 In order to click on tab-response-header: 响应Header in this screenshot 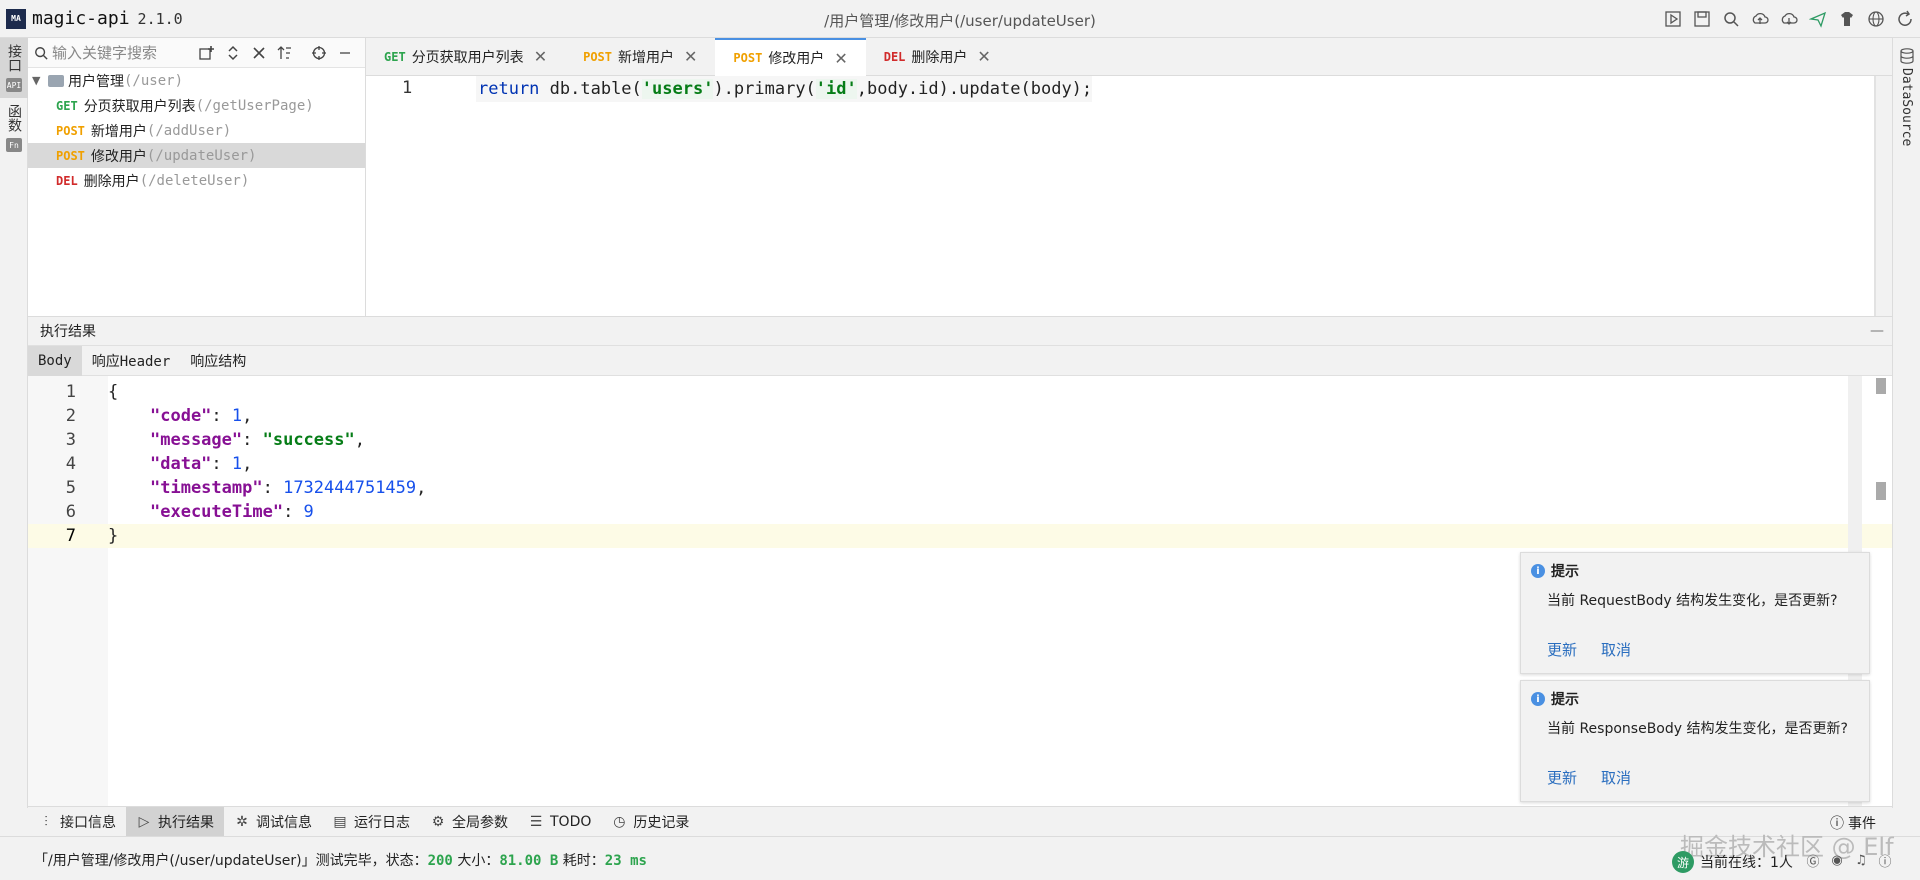, I will do `click(131, 361)`.